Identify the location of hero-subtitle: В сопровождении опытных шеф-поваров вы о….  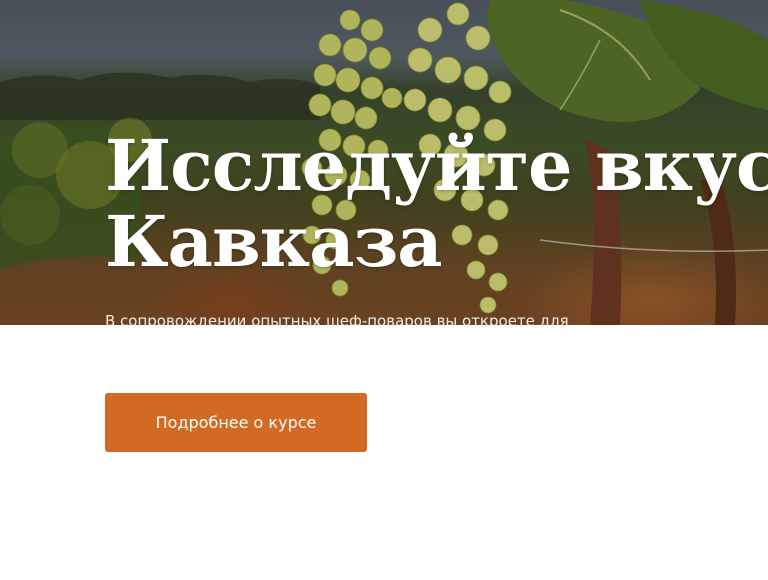
(337, 318).